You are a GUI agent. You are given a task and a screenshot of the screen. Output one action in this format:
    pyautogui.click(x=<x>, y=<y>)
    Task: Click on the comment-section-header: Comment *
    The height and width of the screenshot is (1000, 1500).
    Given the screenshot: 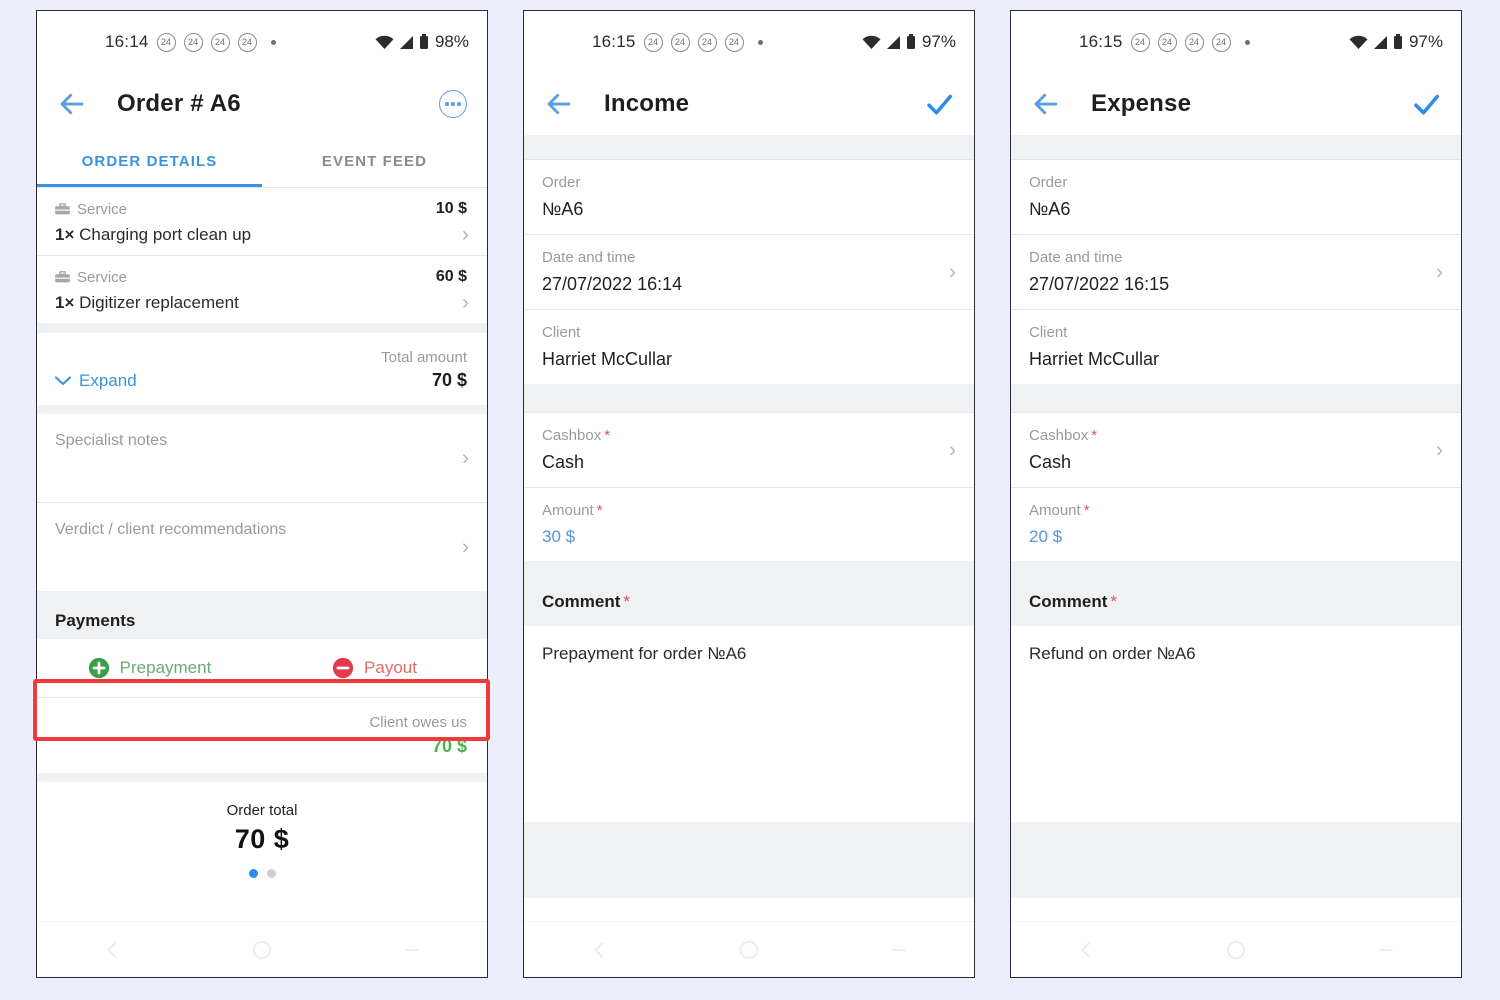 What is the action you would take?
    pyautogui.click(x=1236, y=601)
    